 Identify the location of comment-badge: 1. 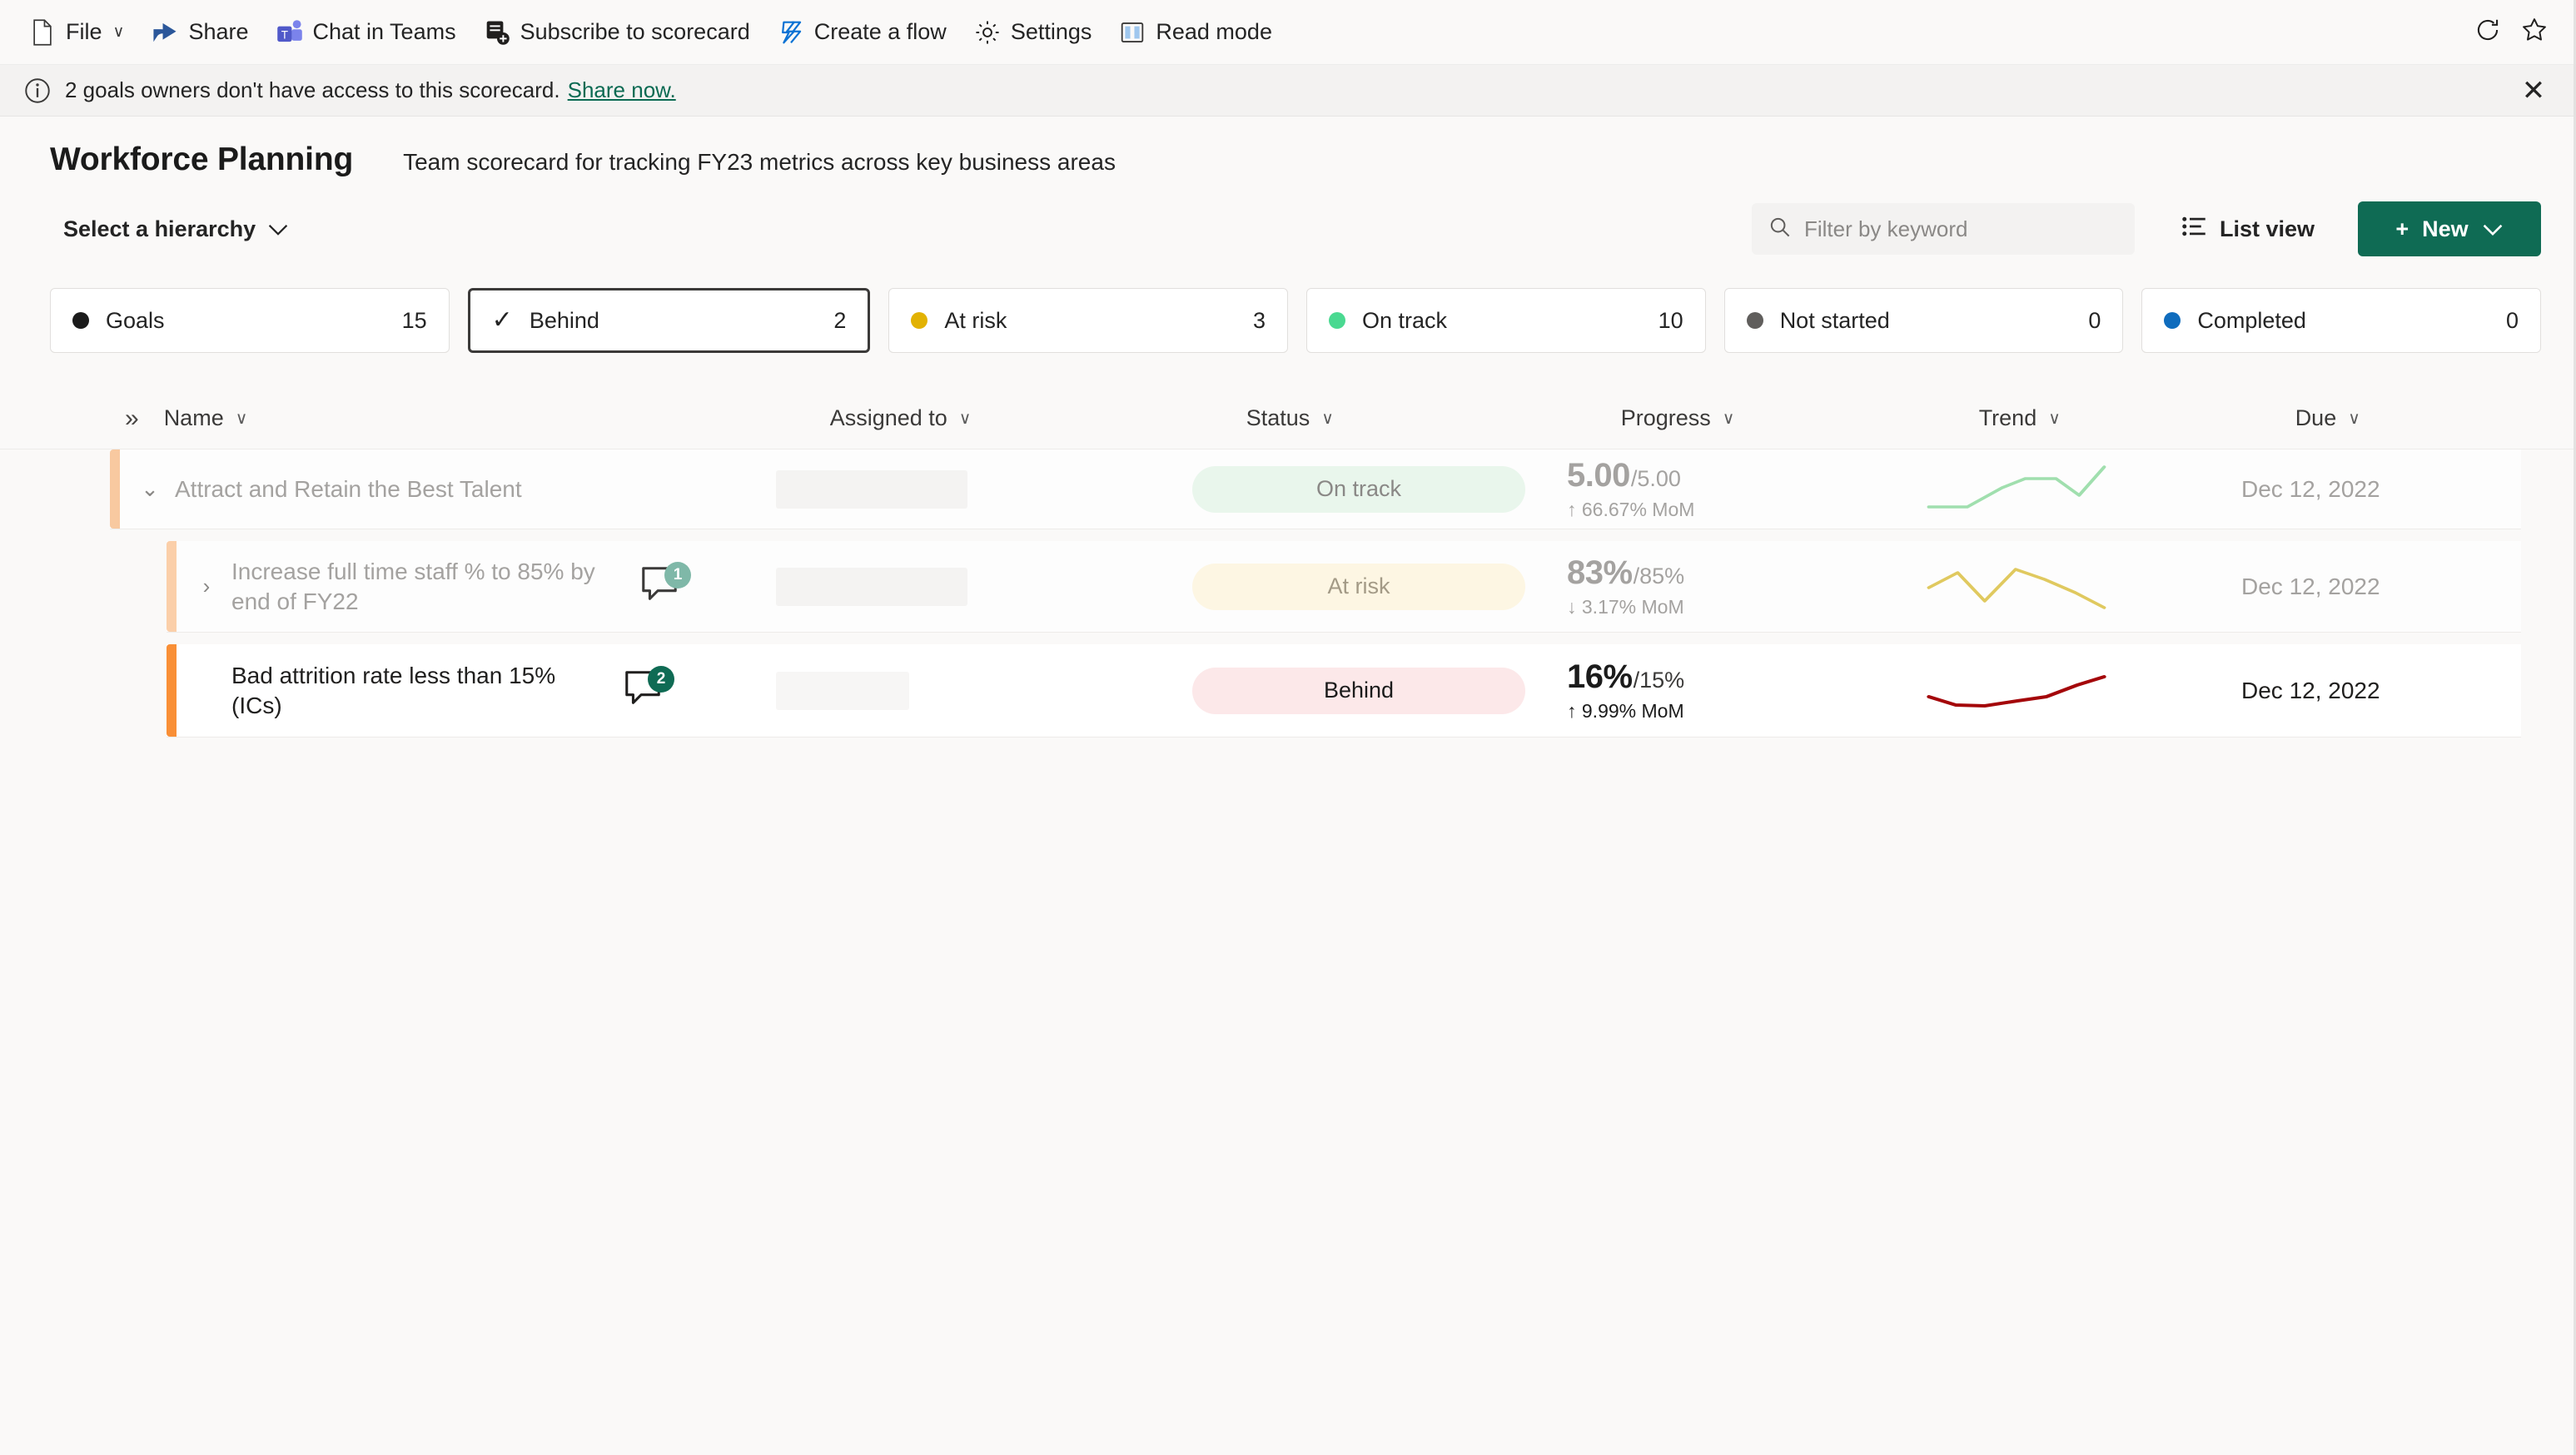
(664, 585).